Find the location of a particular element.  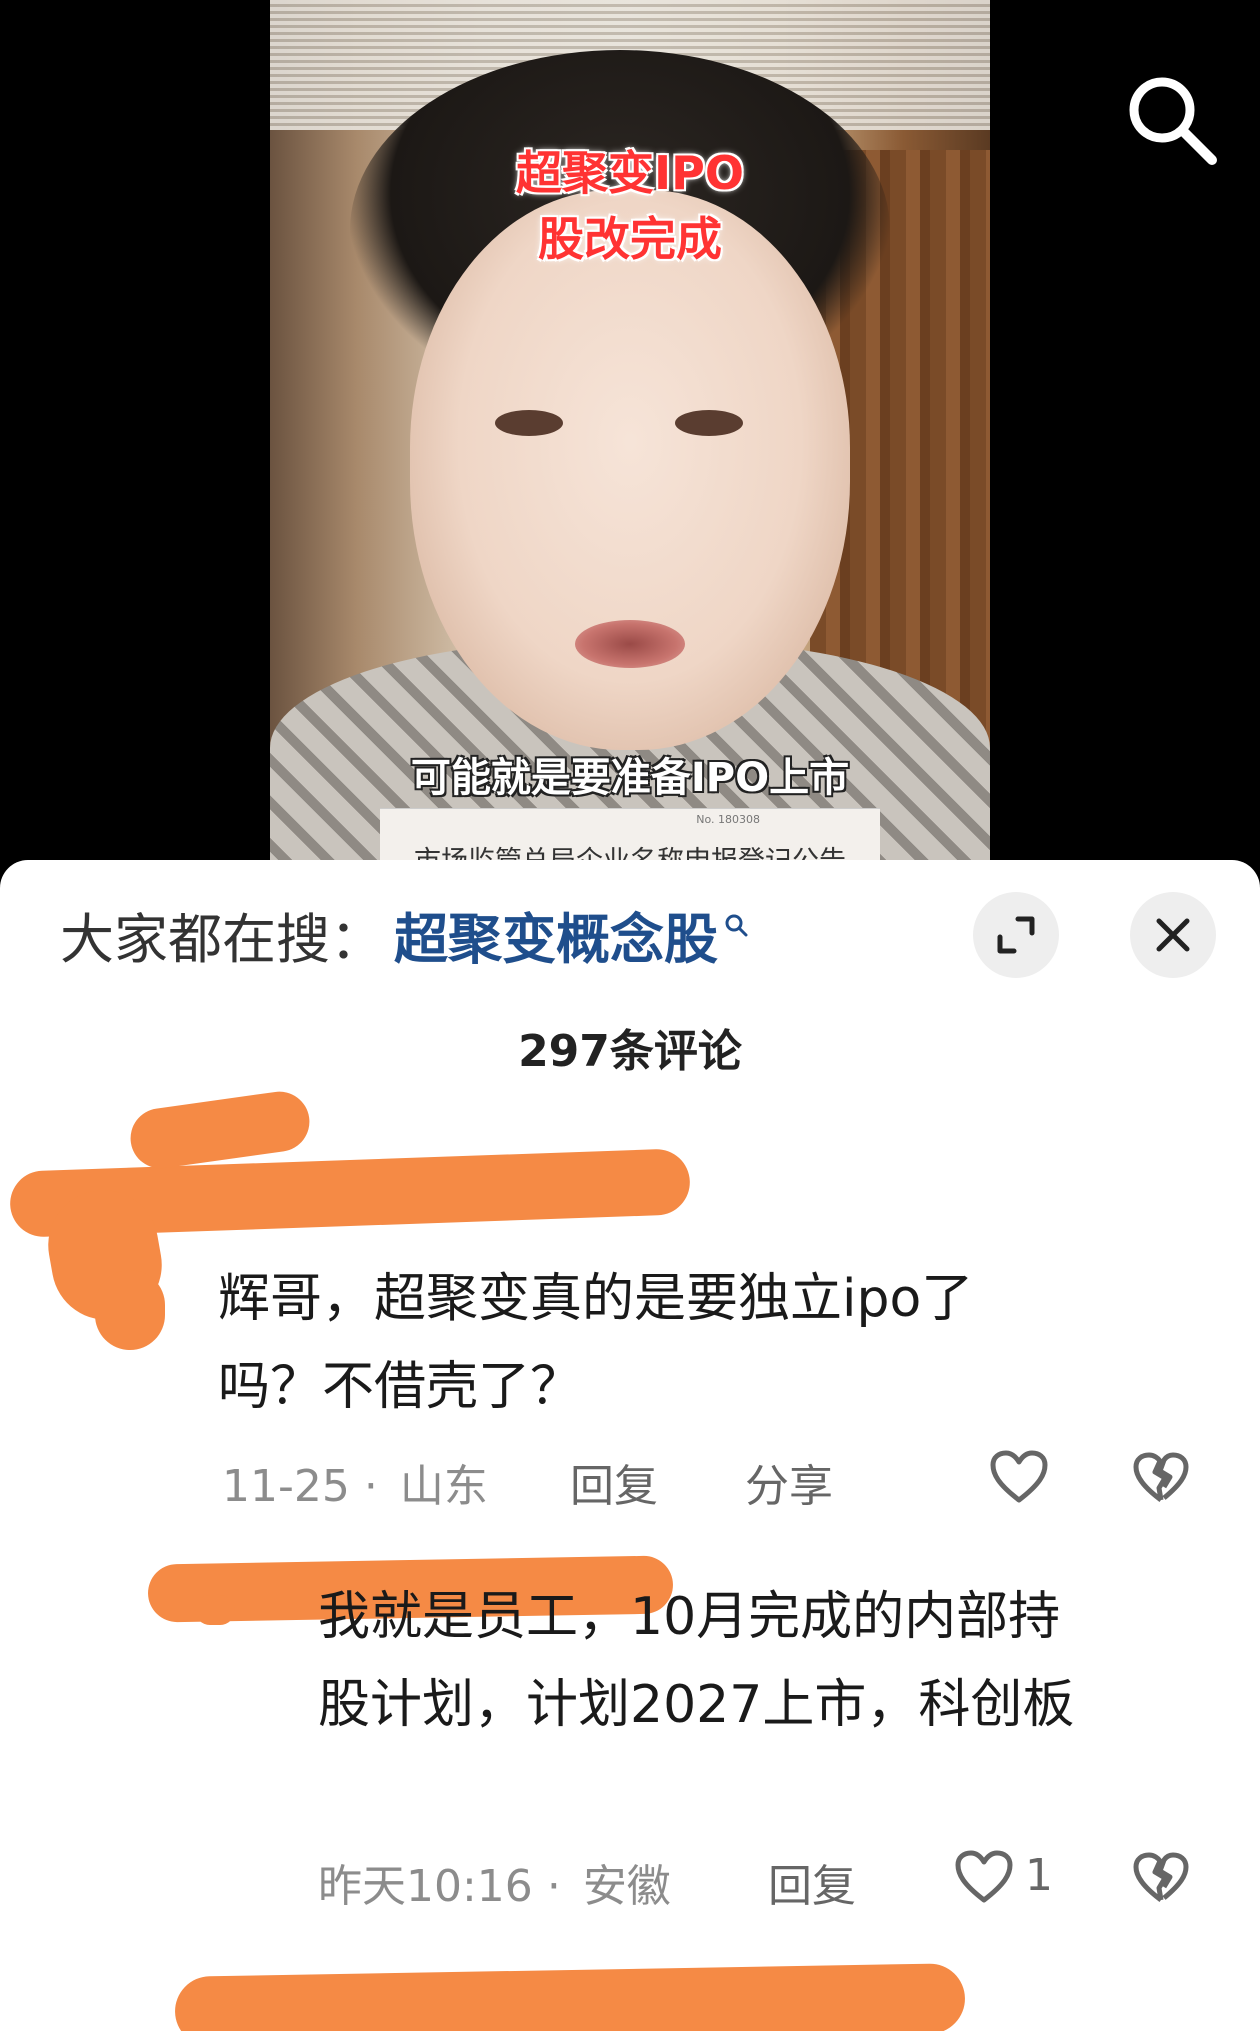

close-button is located at coordinates (1173, 935).